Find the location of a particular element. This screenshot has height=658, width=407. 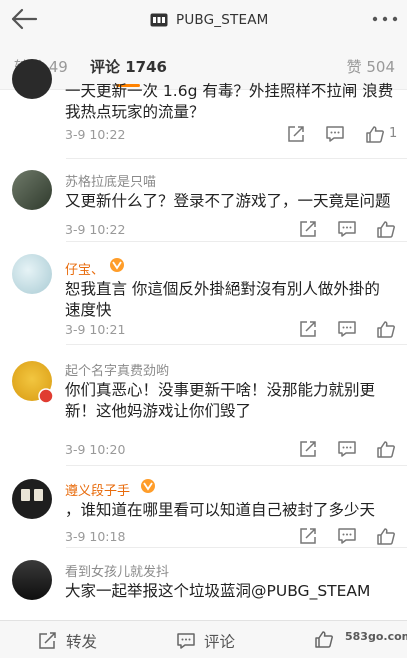

comment-text: 你们真恶心！没事更新干啥！没那能力就别更新！这他妈游戏让你们毁了 is located at coordinates (220, 400).